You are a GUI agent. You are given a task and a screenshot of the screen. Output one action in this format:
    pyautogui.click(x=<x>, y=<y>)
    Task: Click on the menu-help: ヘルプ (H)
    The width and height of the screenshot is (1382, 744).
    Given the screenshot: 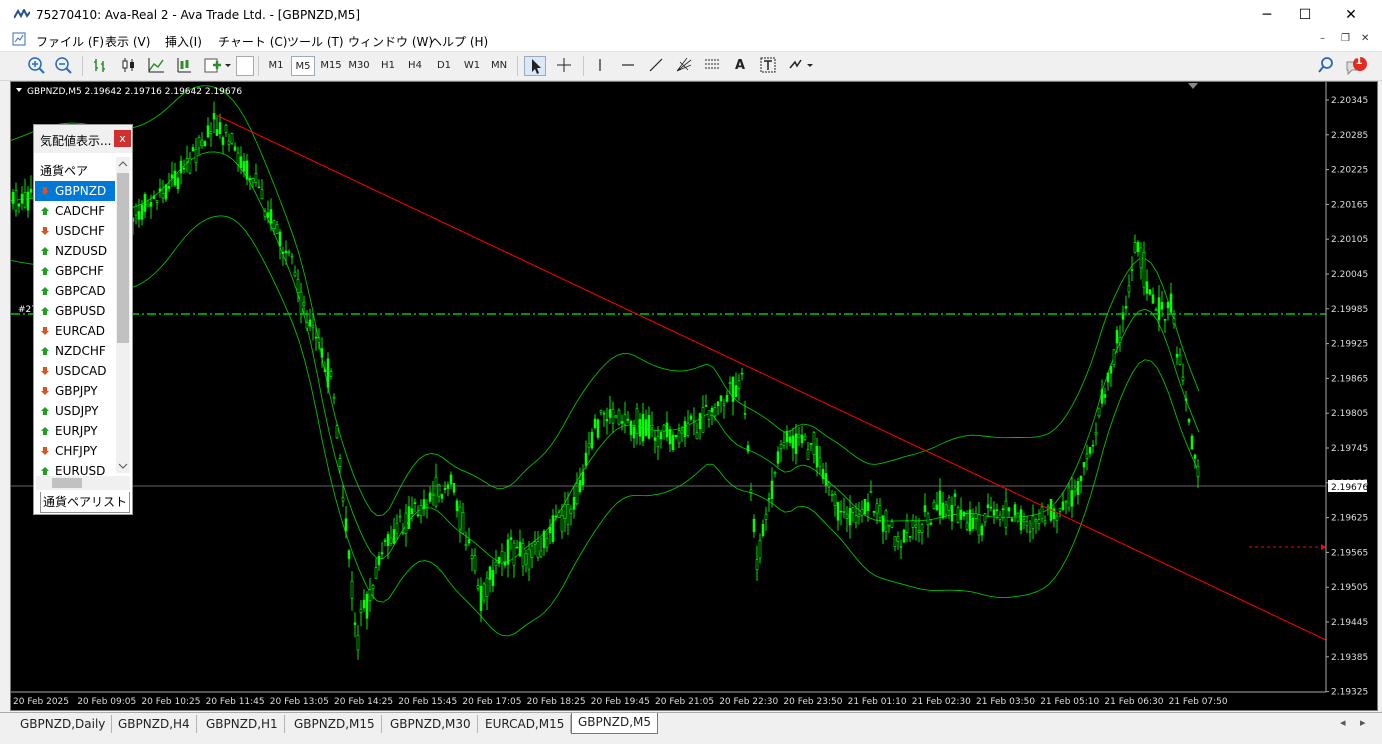 What is the action you would take?
    pyautogui.click(x=459, y=41)
    